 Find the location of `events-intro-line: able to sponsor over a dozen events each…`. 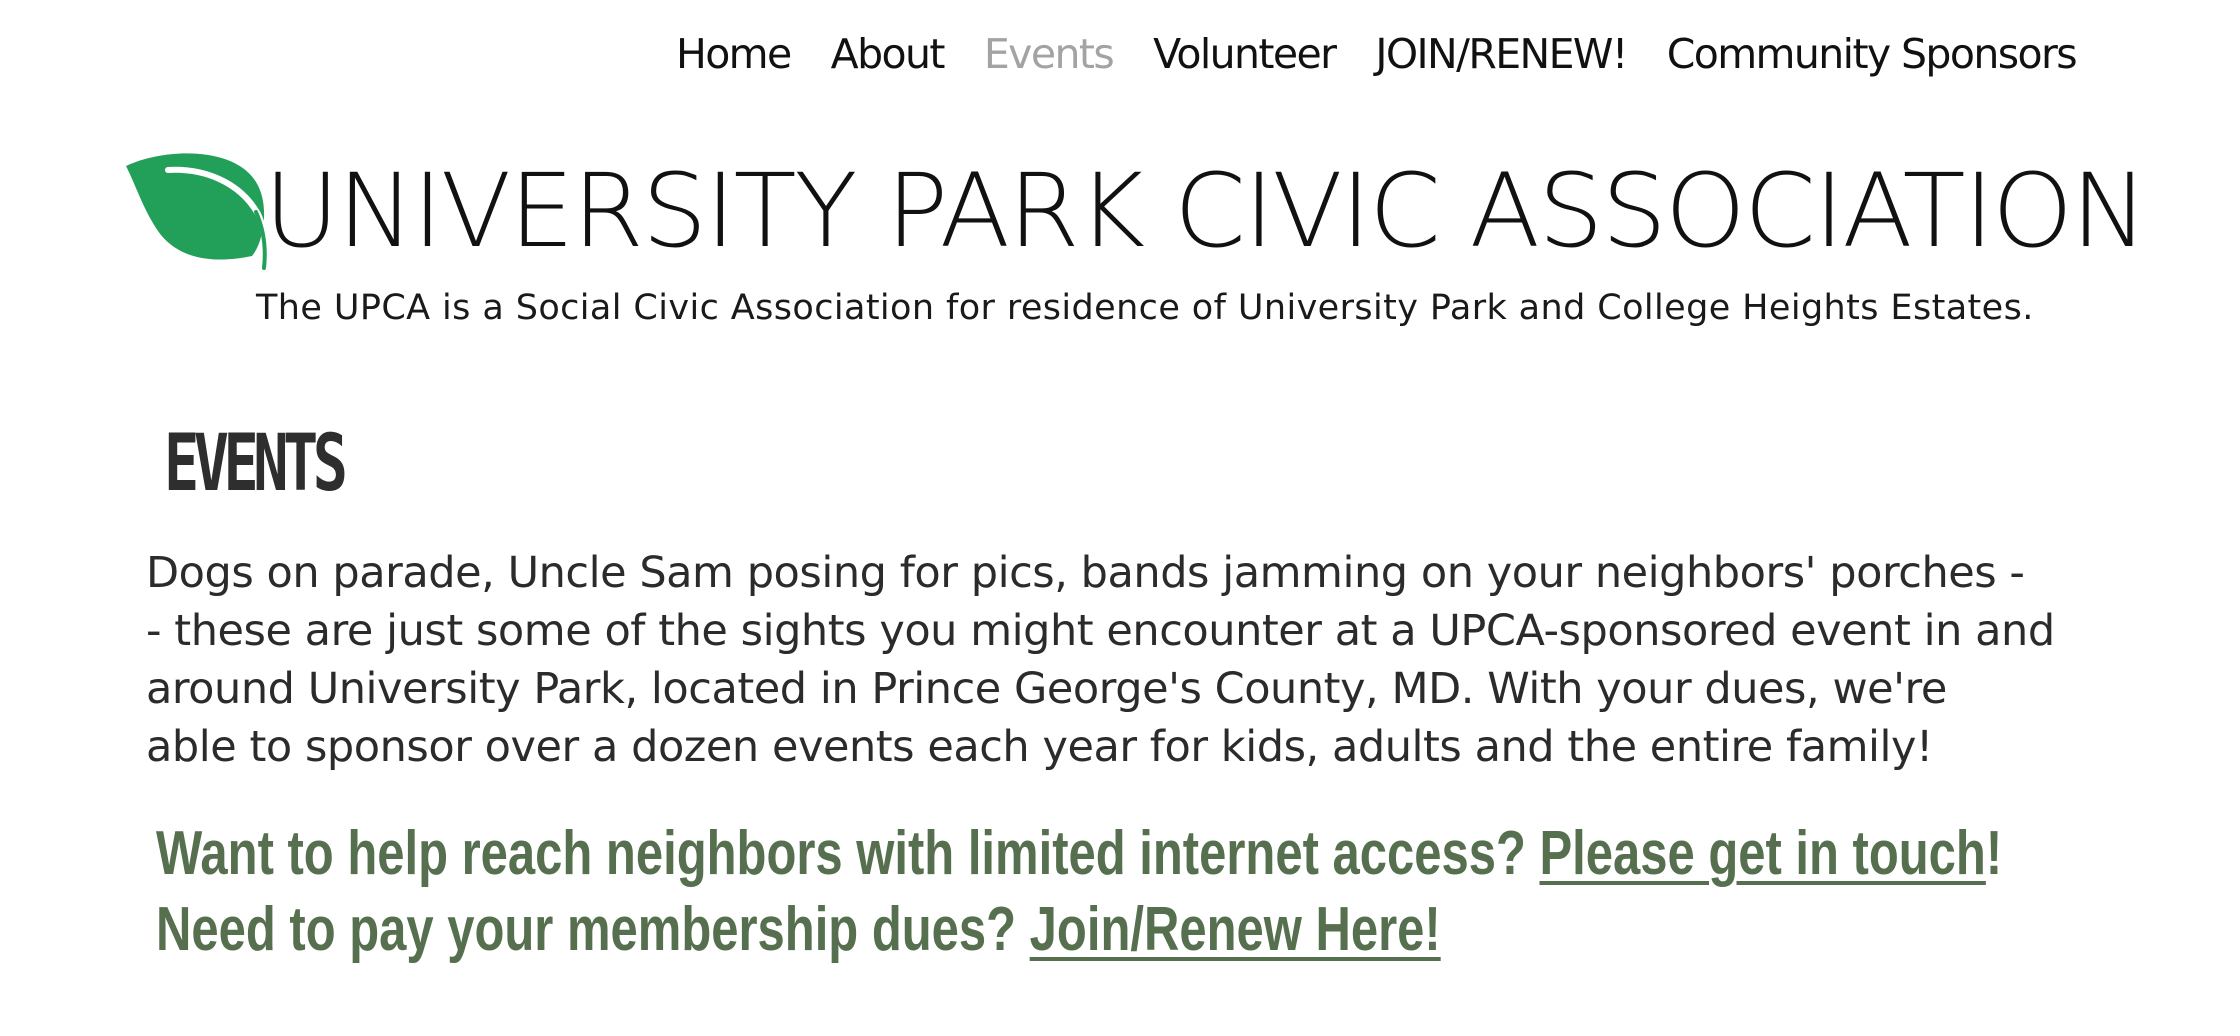

events-intro-line: able to sponsor over a dozen events each… is located at coordinates (1039, 747).